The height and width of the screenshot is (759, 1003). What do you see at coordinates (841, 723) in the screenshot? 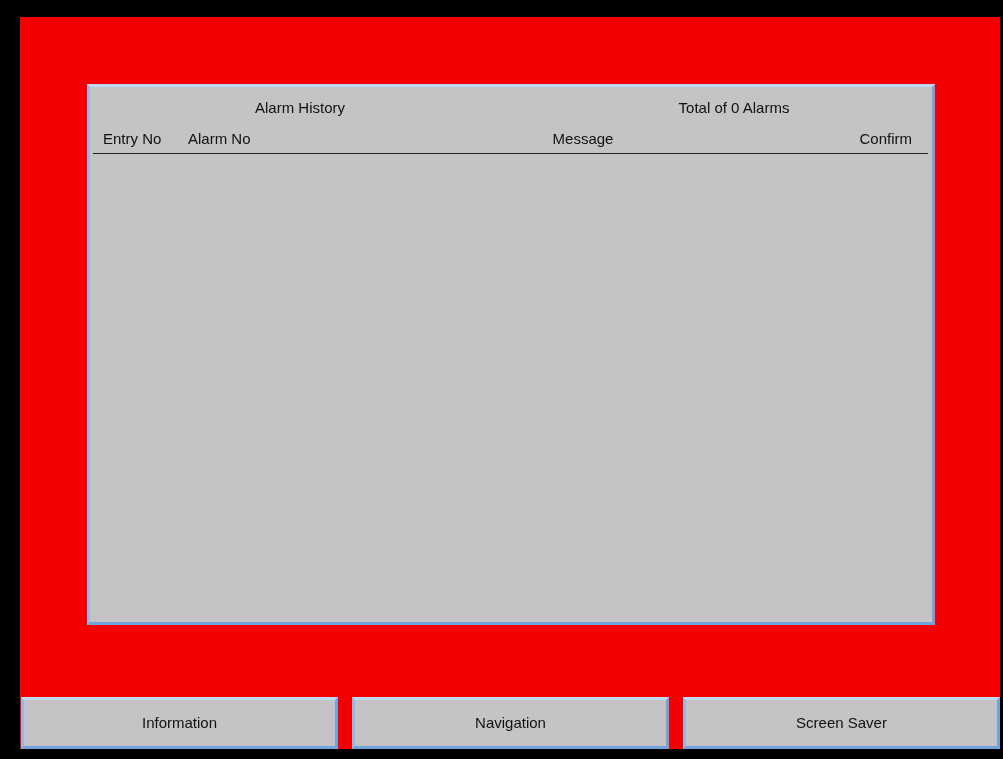
I see `nav-button: Screen Saver` at bounding box center [841, 723].